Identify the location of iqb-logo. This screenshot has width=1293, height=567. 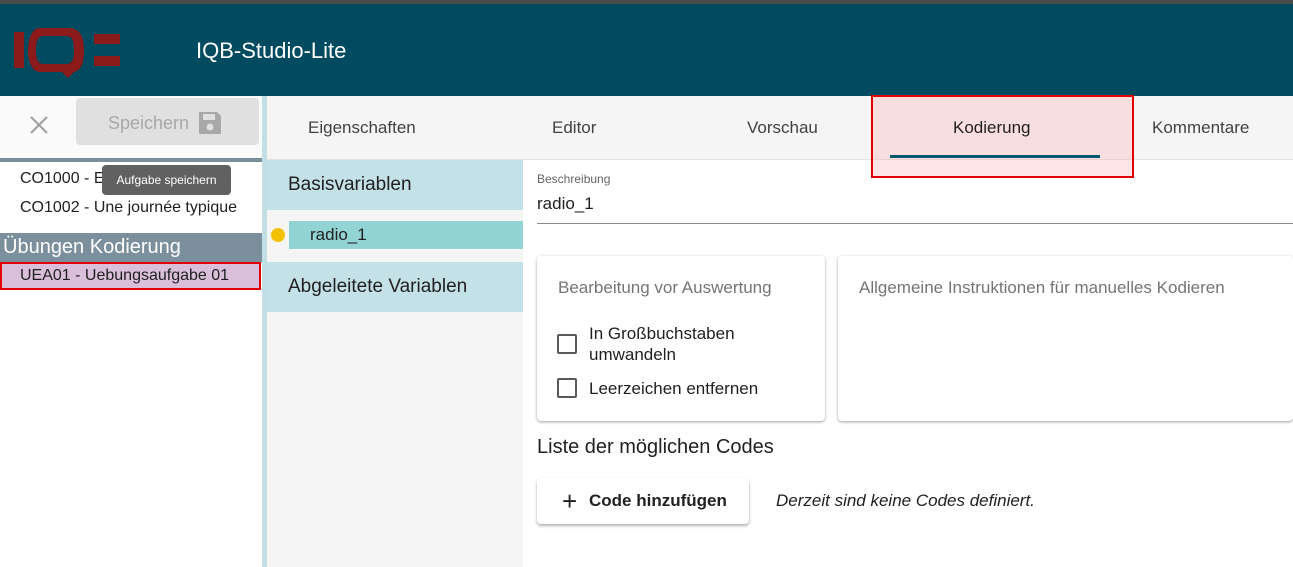
(67, 53).